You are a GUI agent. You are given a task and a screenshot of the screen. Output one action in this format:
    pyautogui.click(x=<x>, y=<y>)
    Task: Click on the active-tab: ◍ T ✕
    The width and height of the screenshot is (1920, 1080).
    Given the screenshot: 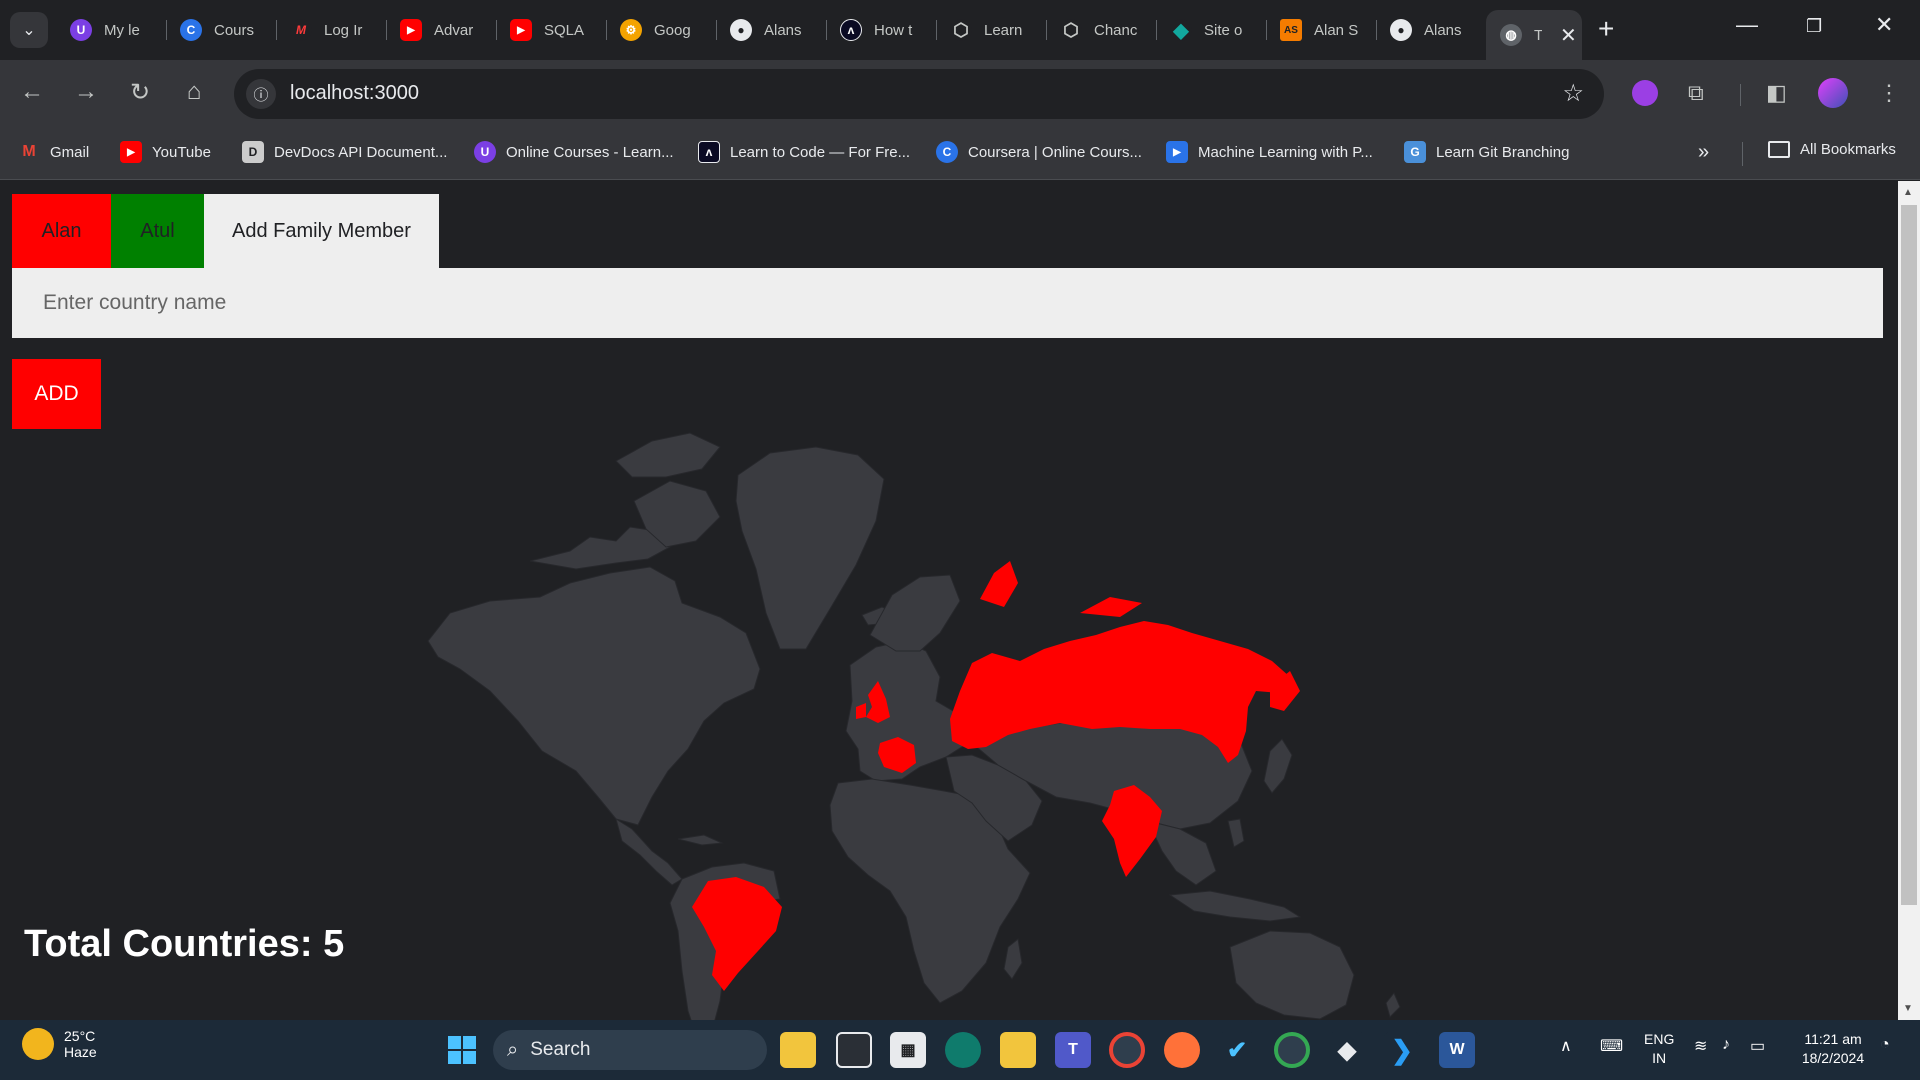 What is the action you would take?
    pyautogui.click(x=1534, y=35)
    